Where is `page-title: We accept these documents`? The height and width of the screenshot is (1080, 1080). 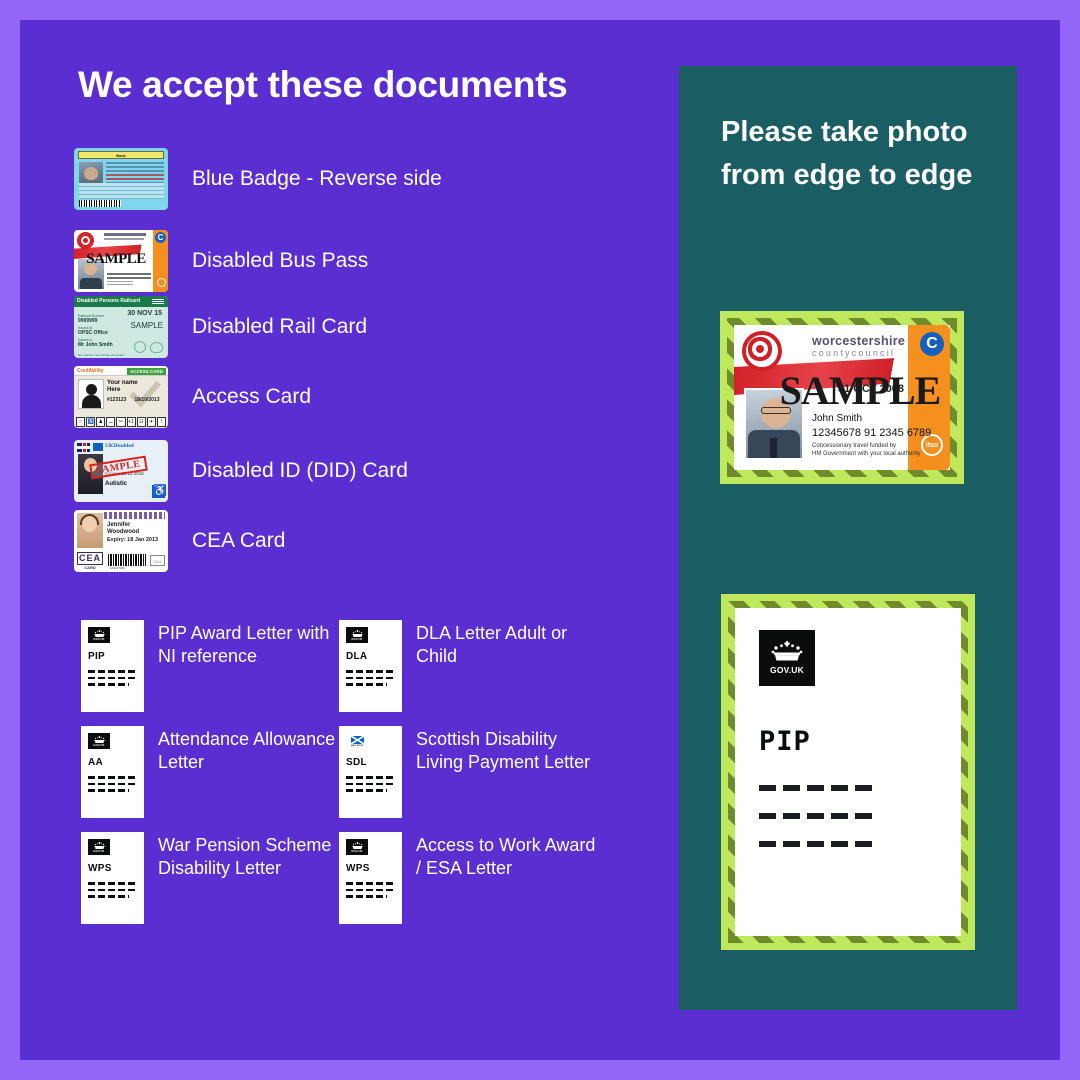
page-title: We accept these documents is located at coordinates (323, 84).